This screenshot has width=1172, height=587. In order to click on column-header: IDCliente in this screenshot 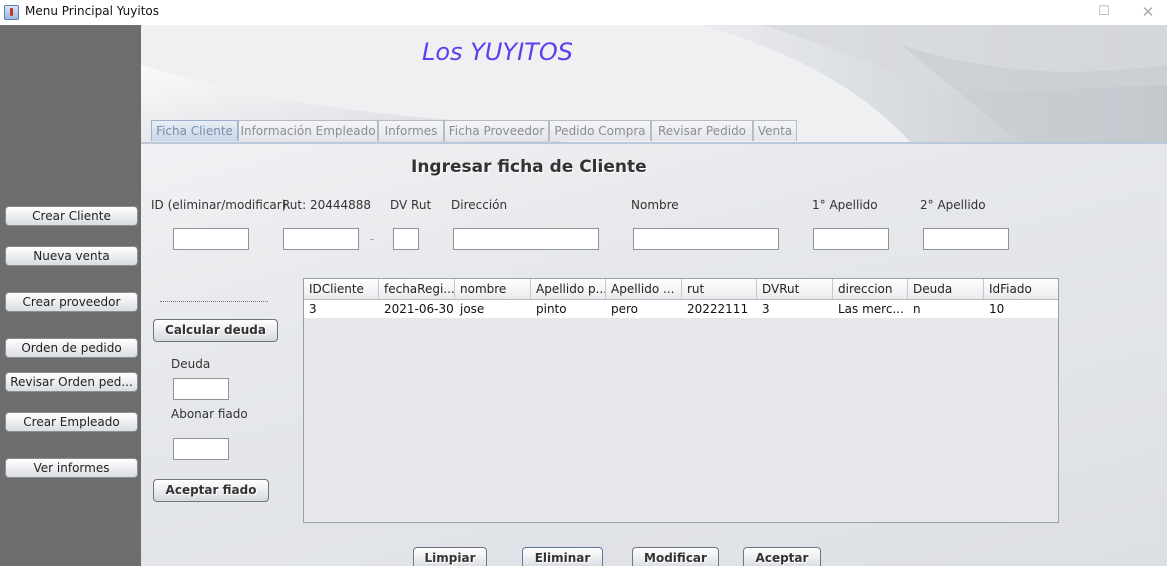, I will do `click(341, 289)`.